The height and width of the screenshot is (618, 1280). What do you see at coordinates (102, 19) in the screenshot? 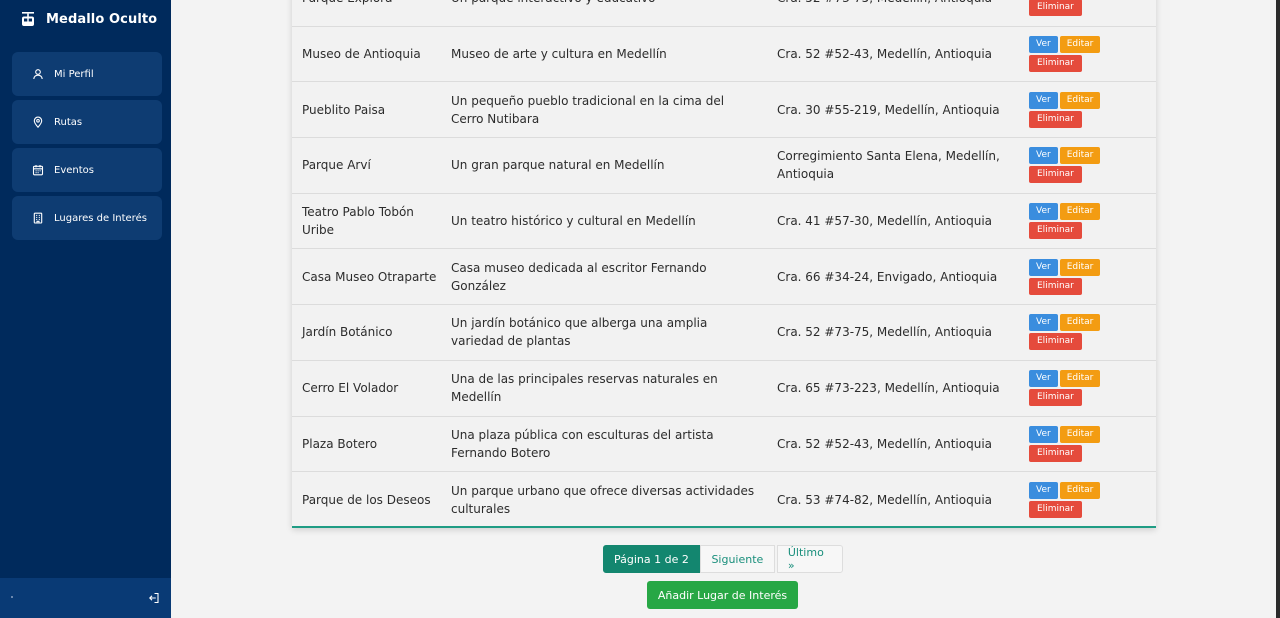
I see `brand-name: Medallo Oculto` at bounding box center [102, 19].